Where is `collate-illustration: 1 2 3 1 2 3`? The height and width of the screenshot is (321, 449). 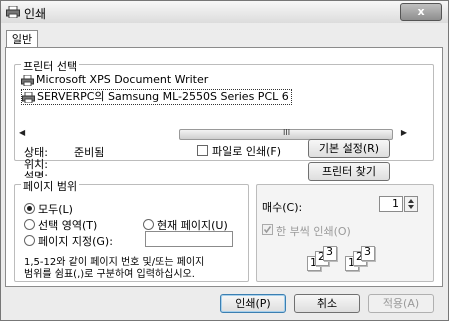
collate-illustration: 1 2 3 1 2 3 is located at coordinates (341, 258).